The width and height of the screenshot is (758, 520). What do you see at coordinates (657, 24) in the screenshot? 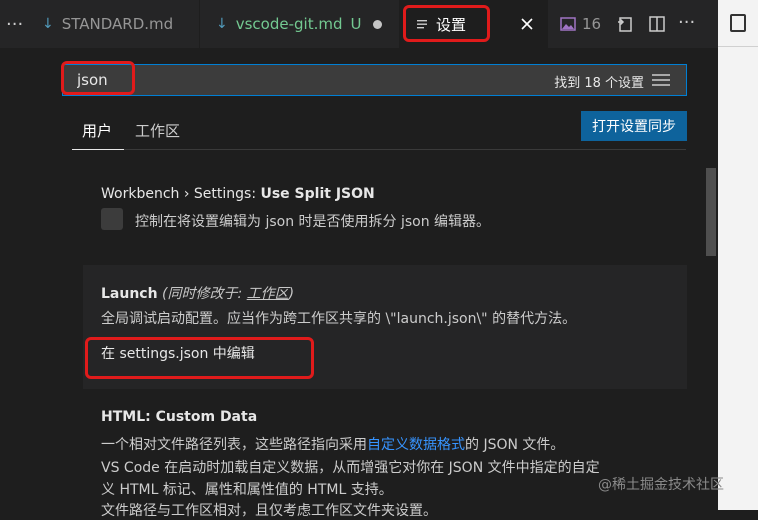
I see `split-editor-icon` at bounding box center [657, 24].